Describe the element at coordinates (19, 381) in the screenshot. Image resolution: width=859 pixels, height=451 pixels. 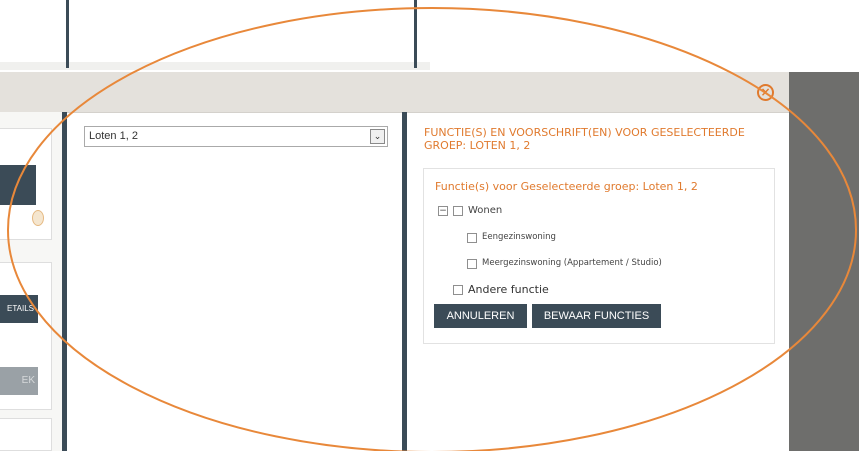
I see `search-button: EK` at that location.